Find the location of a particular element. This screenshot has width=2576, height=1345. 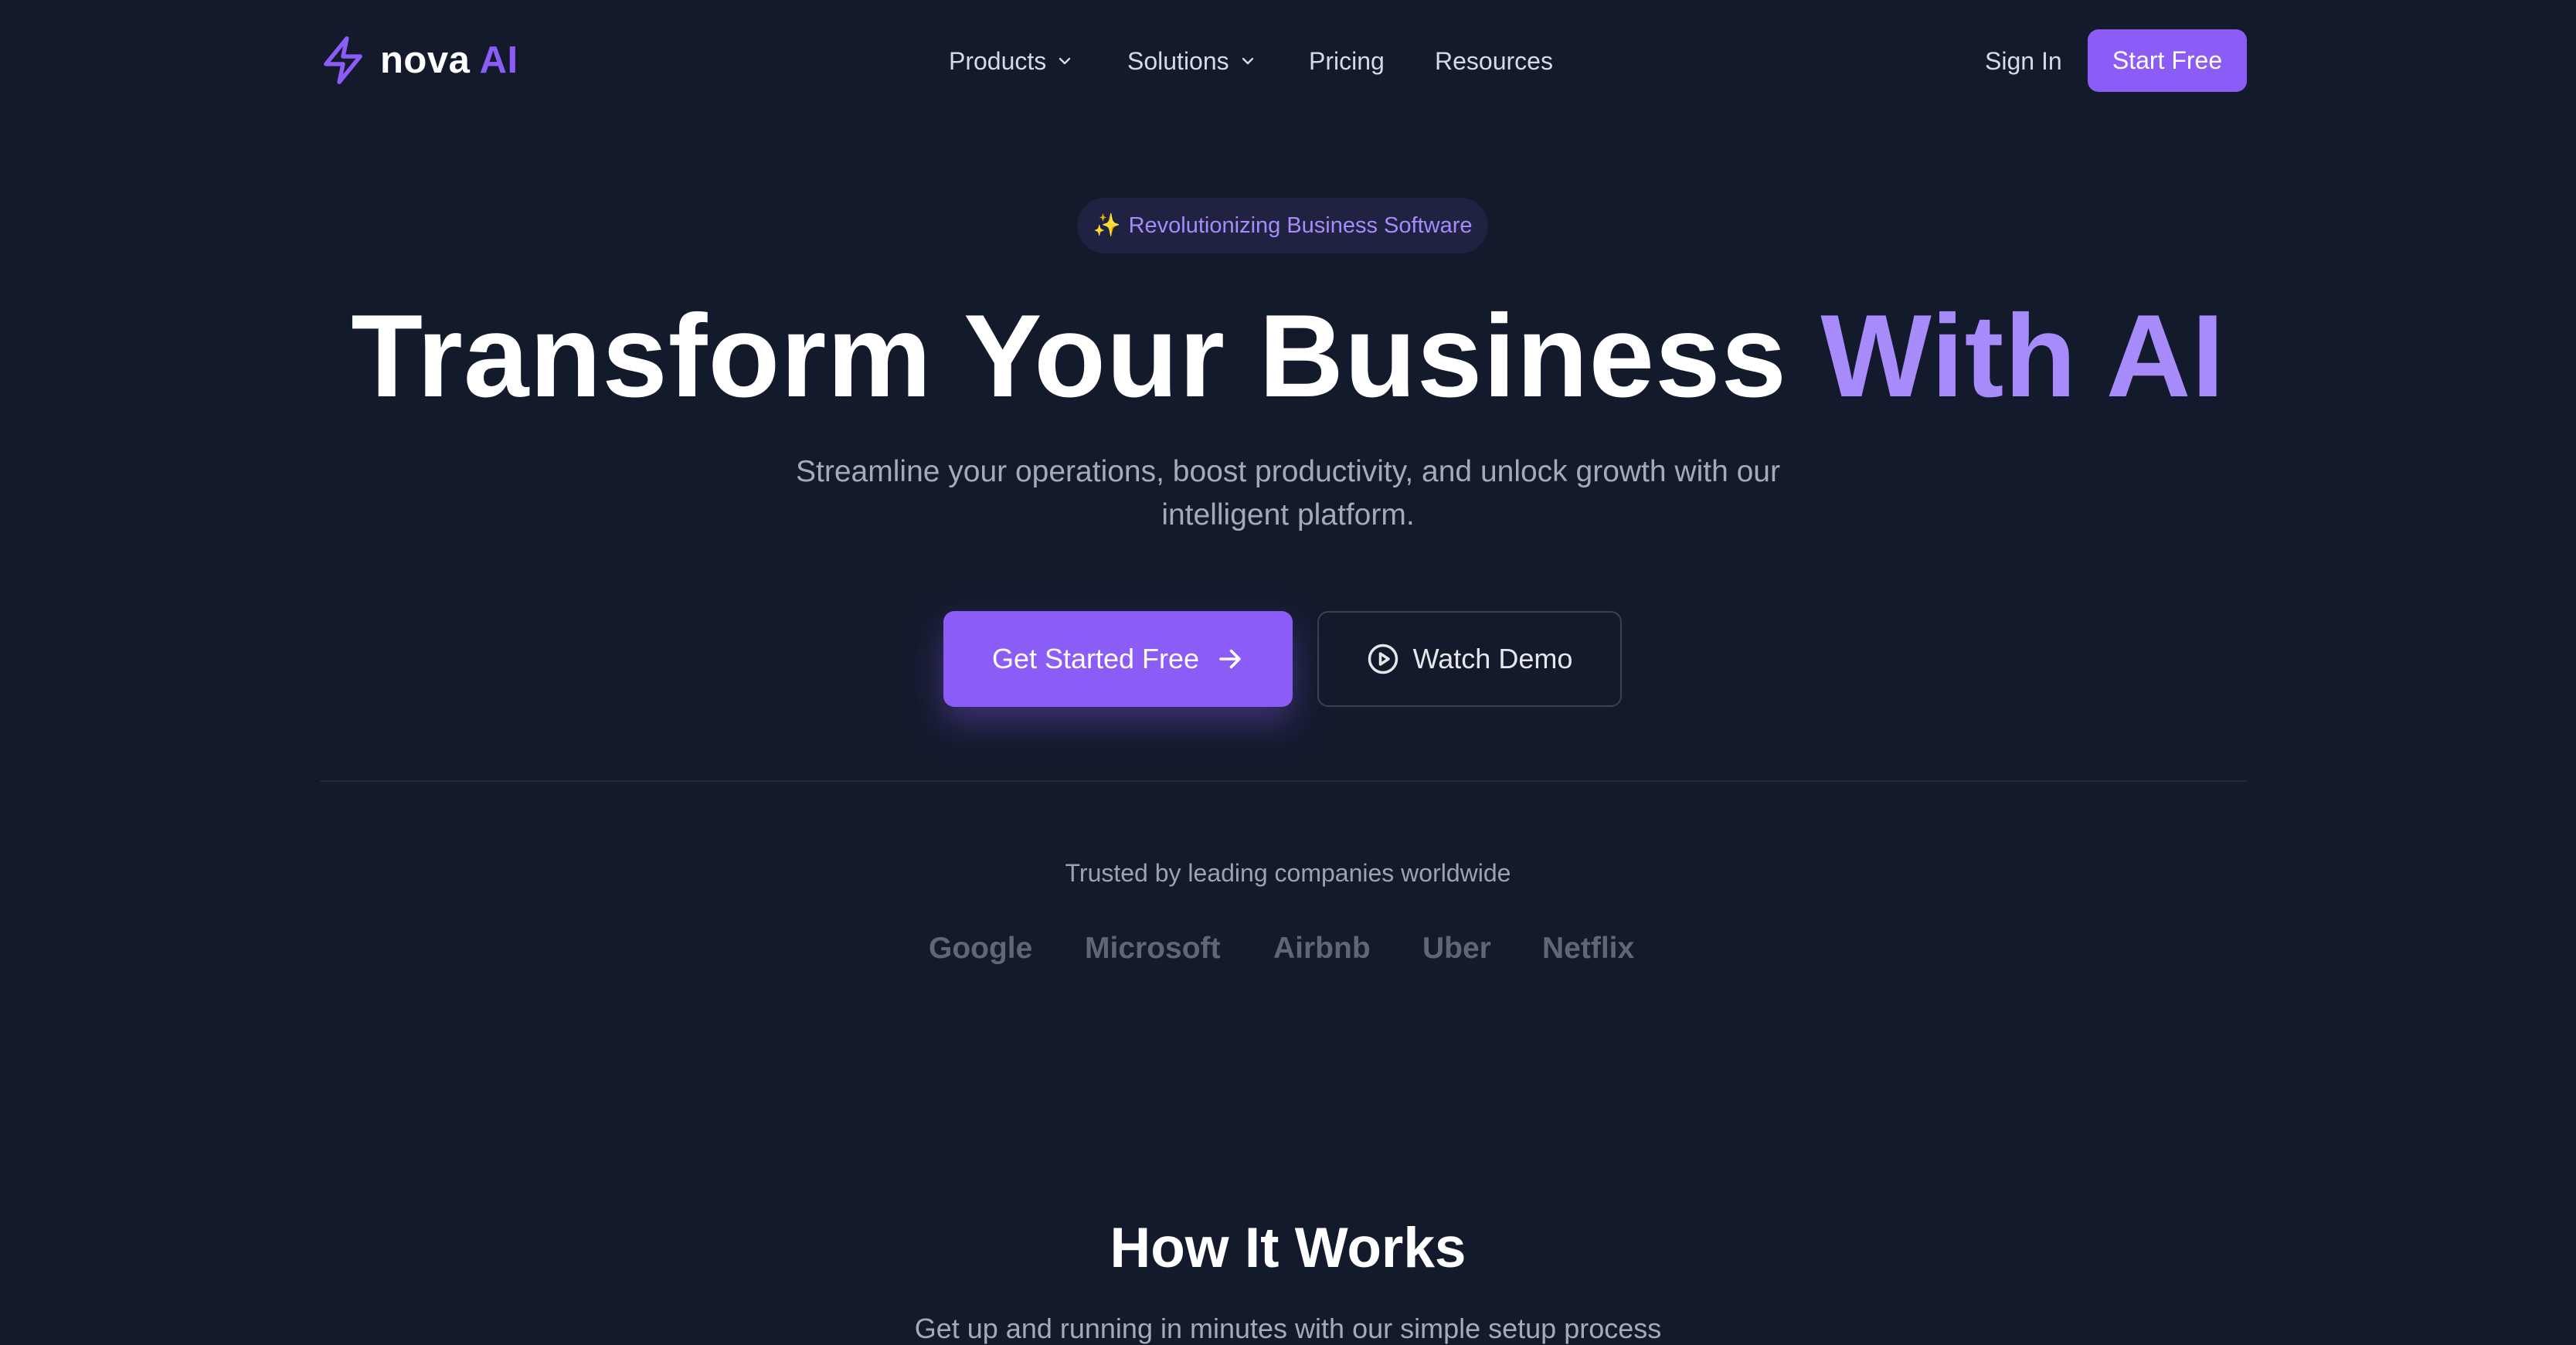

nav-item-label: Pricing is located at coordinates (1347, 61).